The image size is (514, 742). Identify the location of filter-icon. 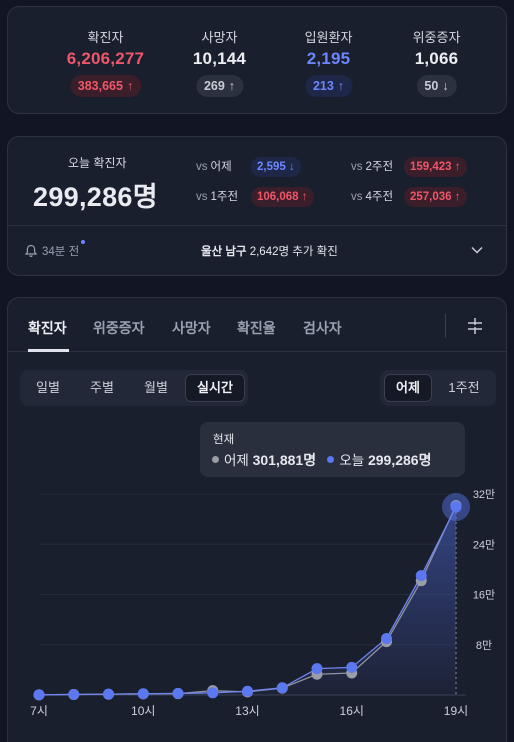
(475, 326).